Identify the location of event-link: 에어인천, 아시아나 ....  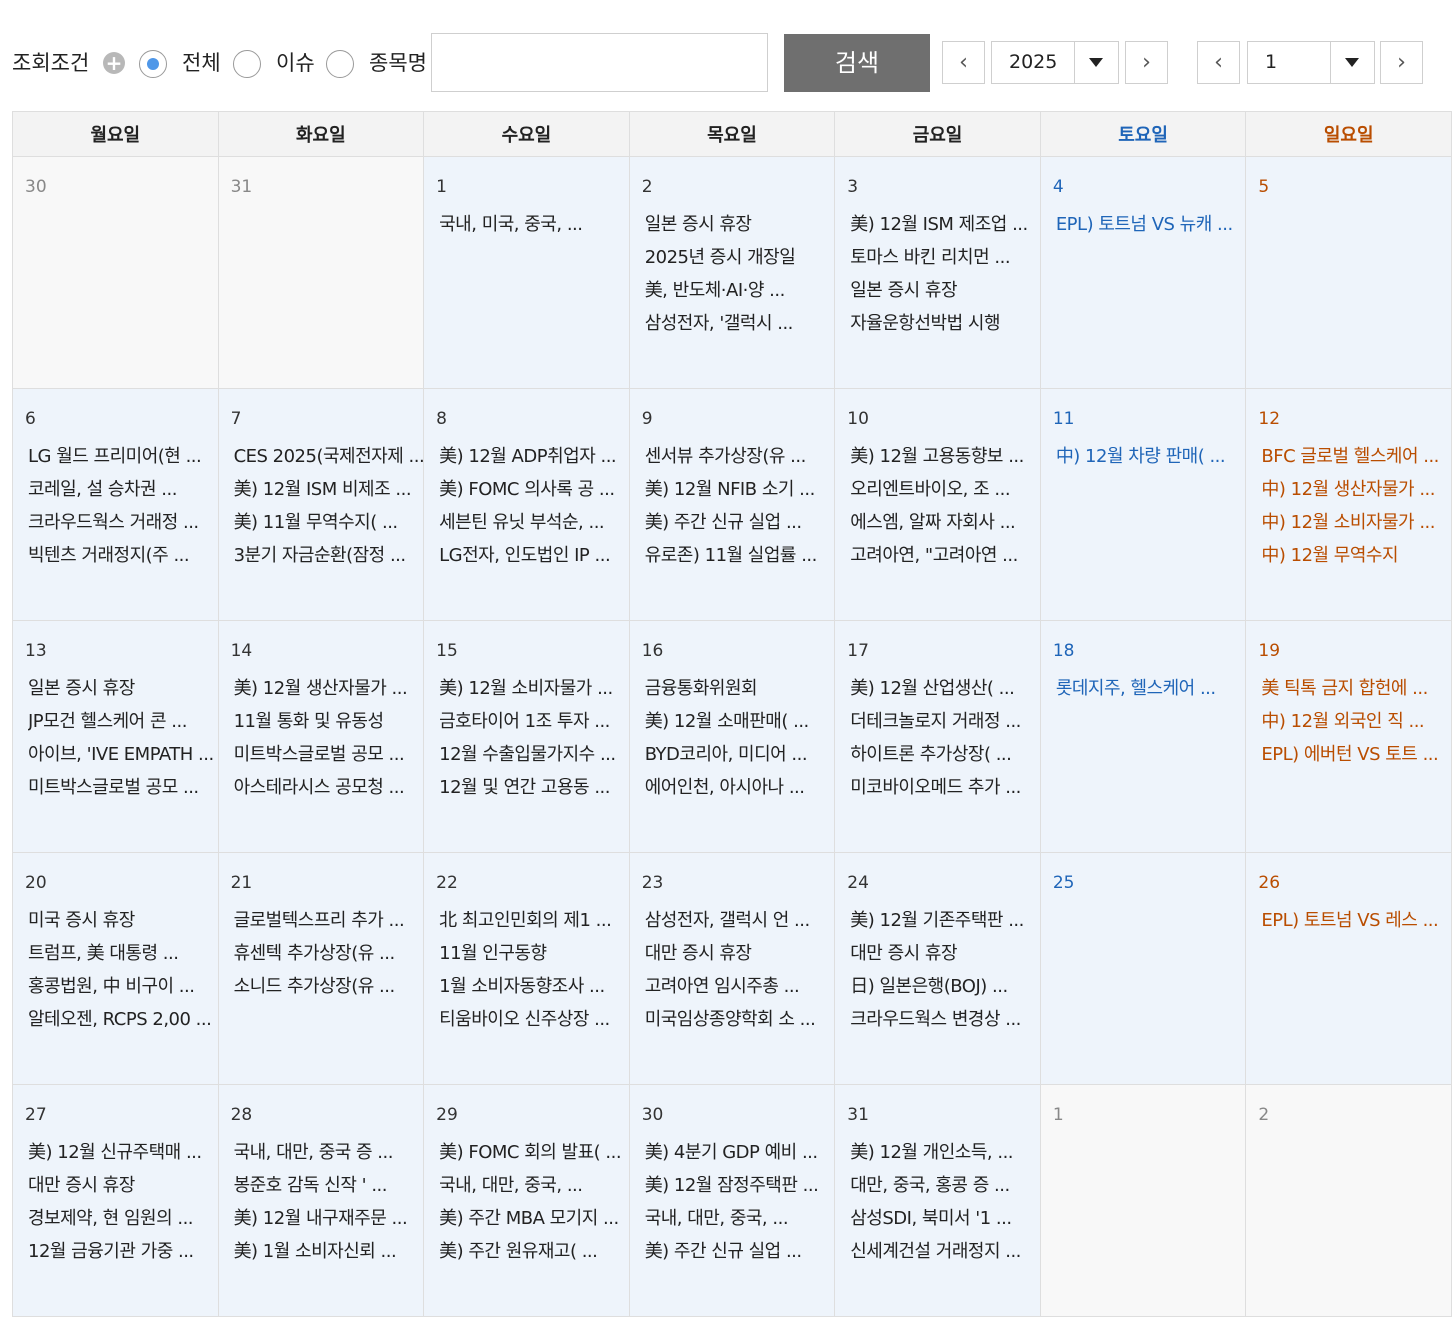
(740, 787).